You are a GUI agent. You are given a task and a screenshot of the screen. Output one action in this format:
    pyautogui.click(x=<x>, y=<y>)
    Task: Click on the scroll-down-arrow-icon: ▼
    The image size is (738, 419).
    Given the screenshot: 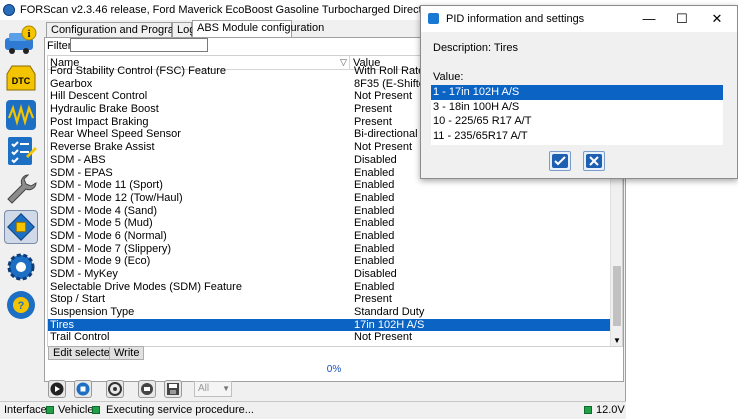 What is the action you would take?
    pyautogui.click(x=617, y=341)
    